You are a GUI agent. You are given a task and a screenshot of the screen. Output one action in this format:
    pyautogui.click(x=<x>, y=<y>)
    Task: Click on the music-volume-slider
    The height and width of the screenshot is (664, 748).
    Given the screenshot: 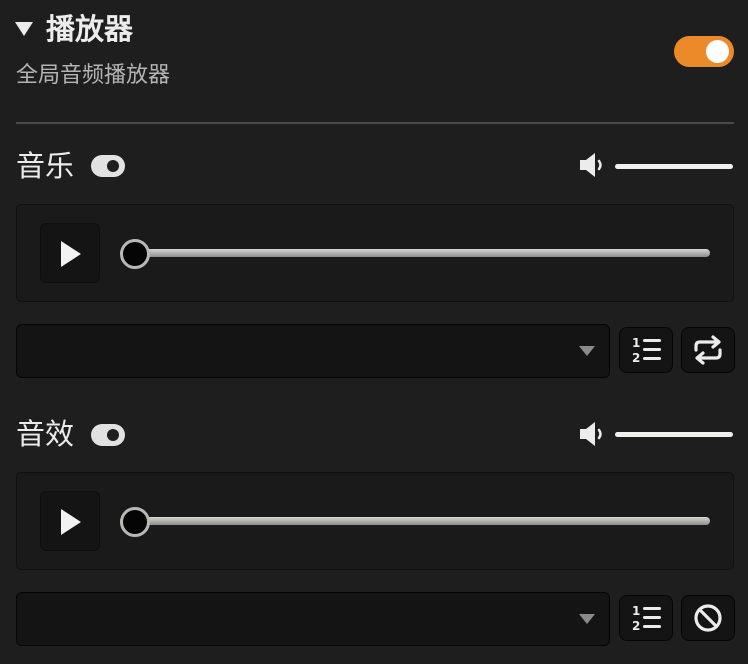 What is the action you would take?
    pyautogui.click(x=674, y=167)
    